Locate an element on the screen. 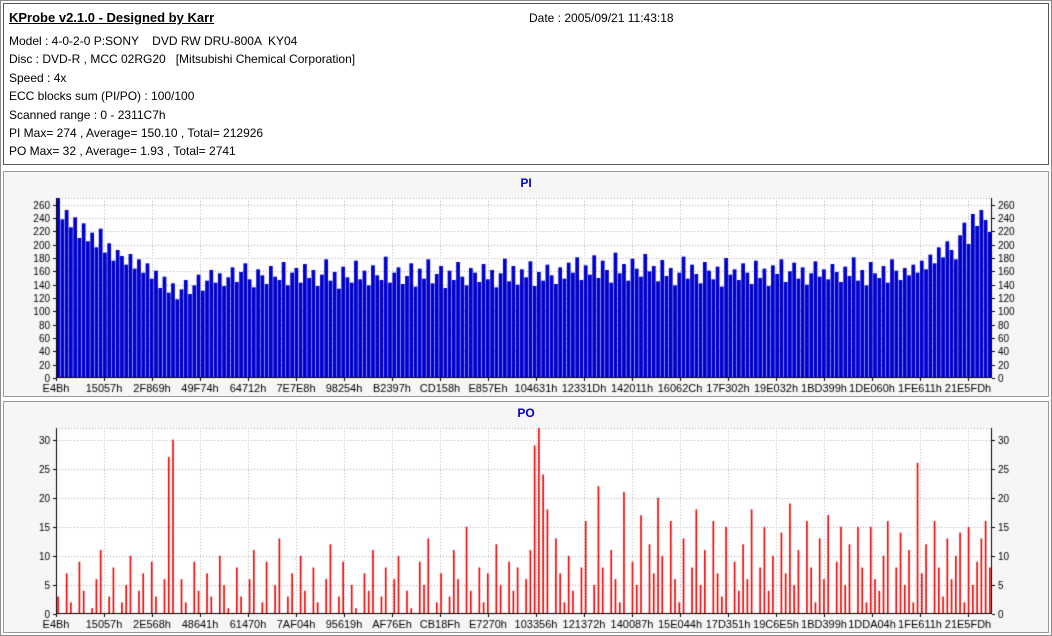  scan-date: Date : 2005/09/21 11:43:18 is located at coordinates (601, 18).